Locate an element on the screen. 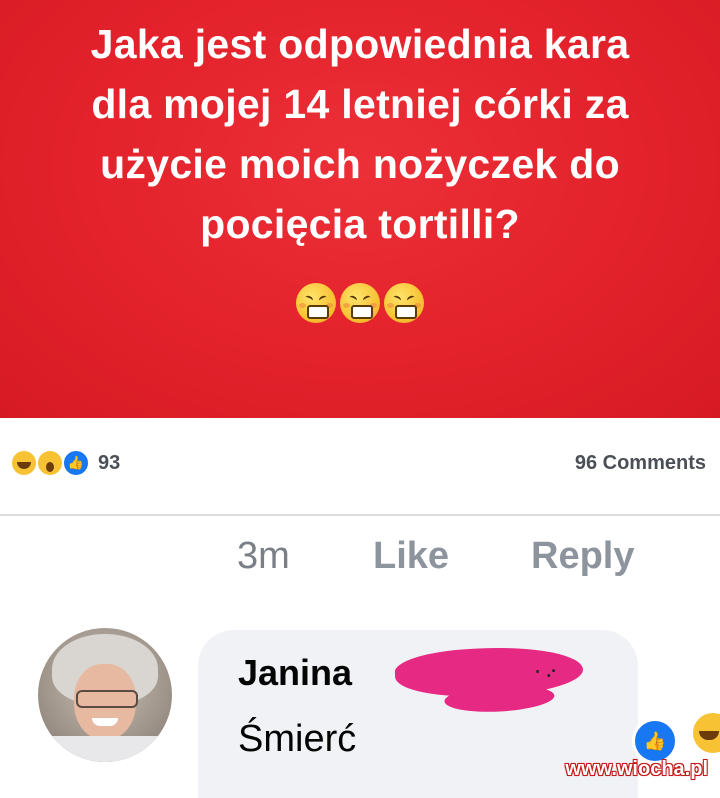 The height and width of the screenshot is (798, 720). reply-button: Reply is located at coordinates (582, 556).